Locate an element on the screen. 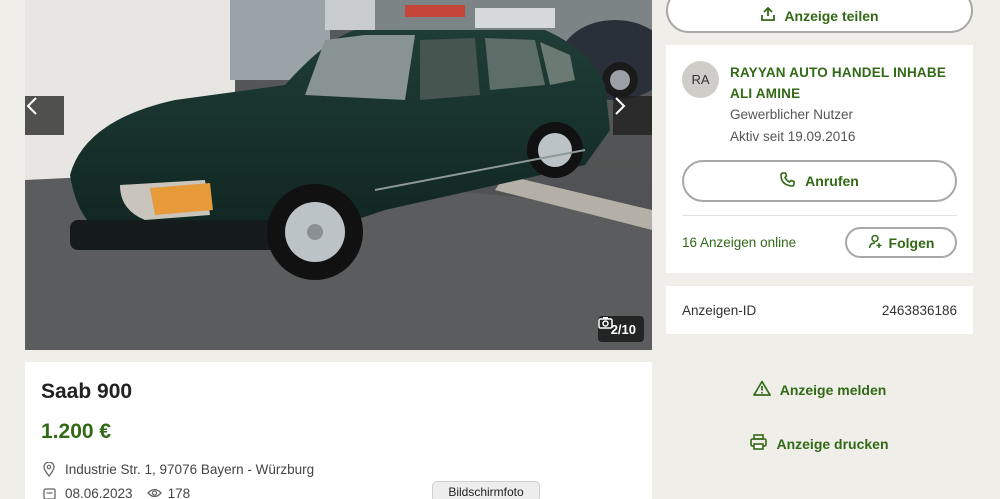  seller-type: Gewerblicher Nutzer is located at coordinates (792, 114).